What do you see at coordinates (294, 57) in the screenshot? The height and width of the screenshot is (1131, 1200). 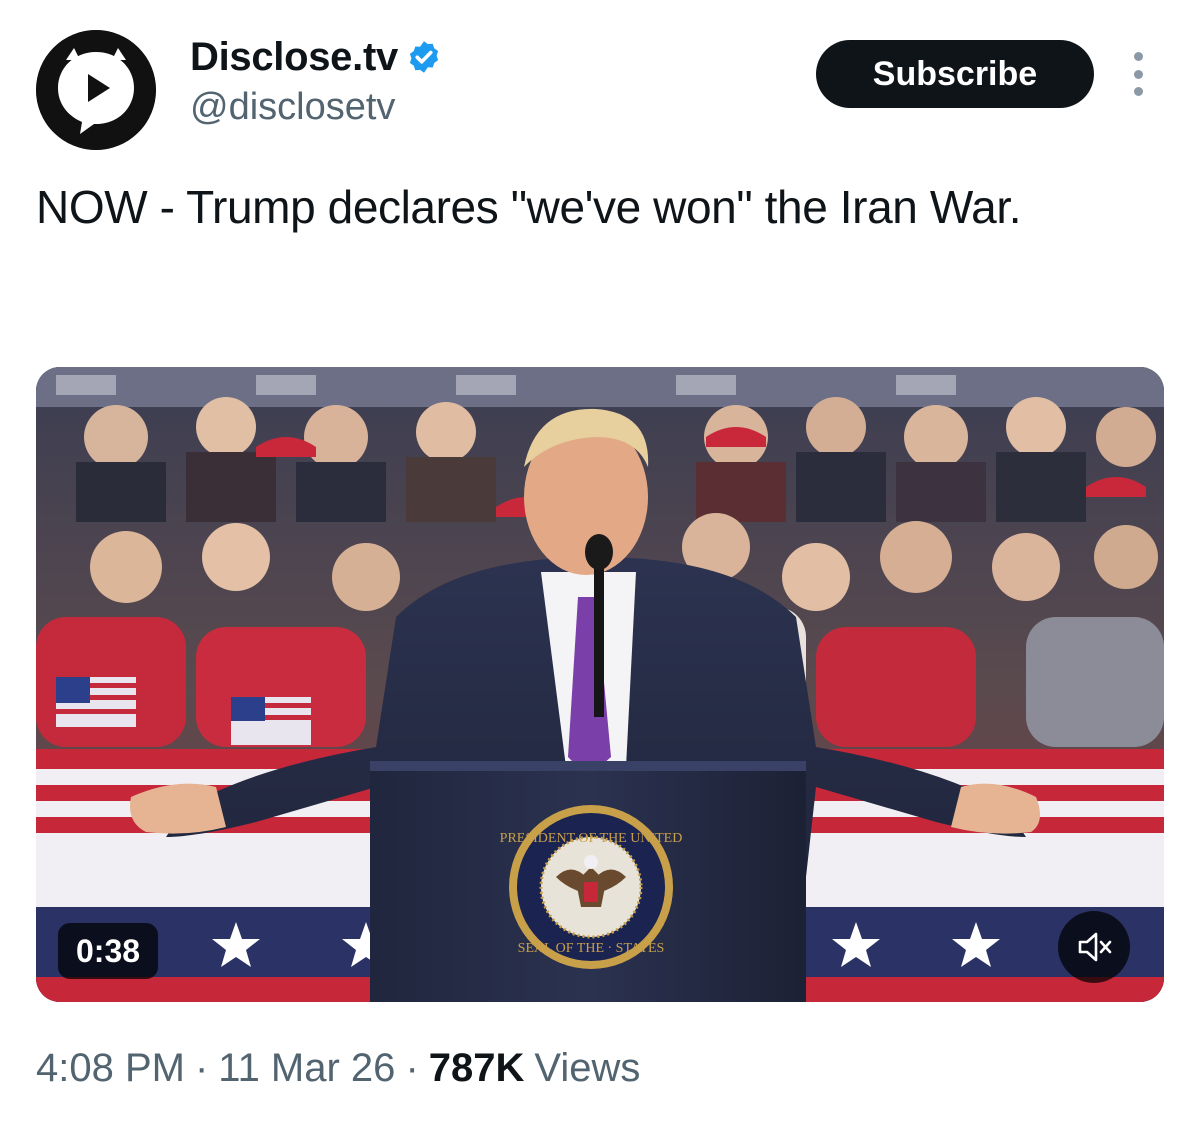 I see `display-name: Disclose.tv` at bounding box center [294, 57].